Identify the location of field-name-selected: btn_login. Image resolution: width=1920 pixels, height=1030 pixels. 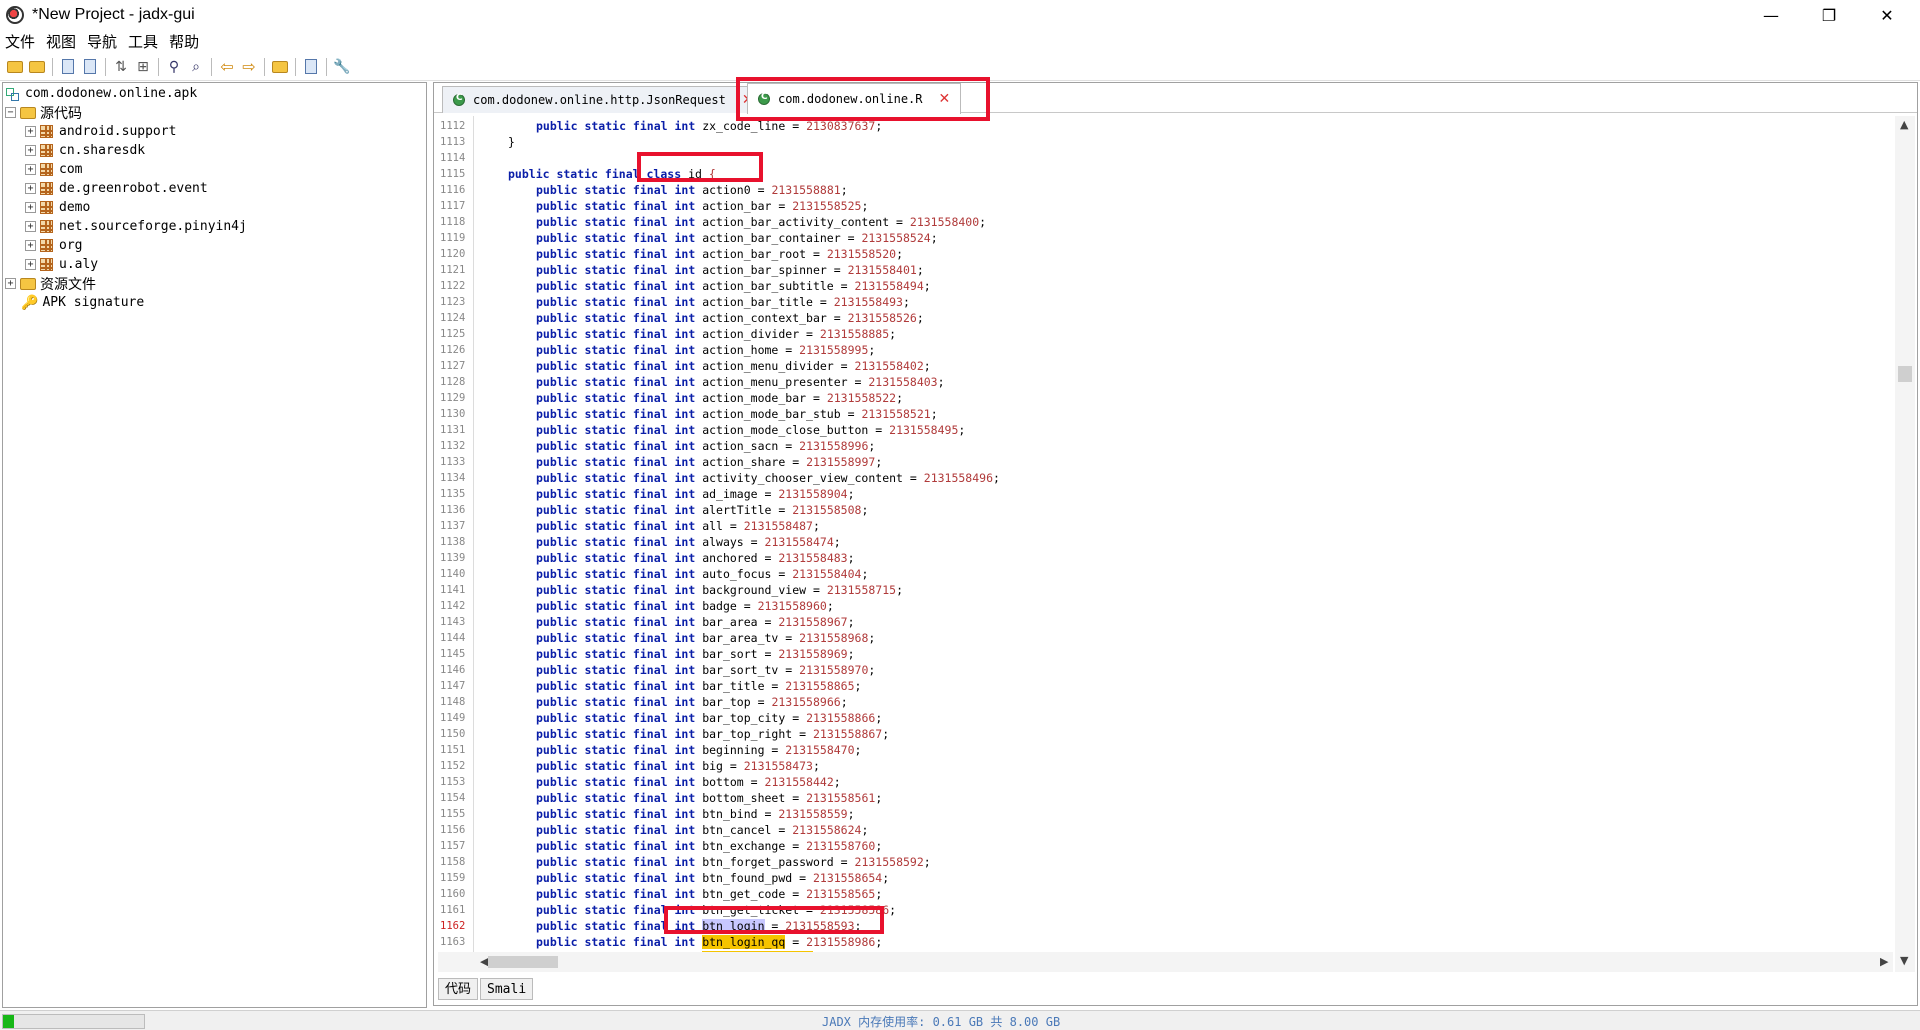
(733, 926).